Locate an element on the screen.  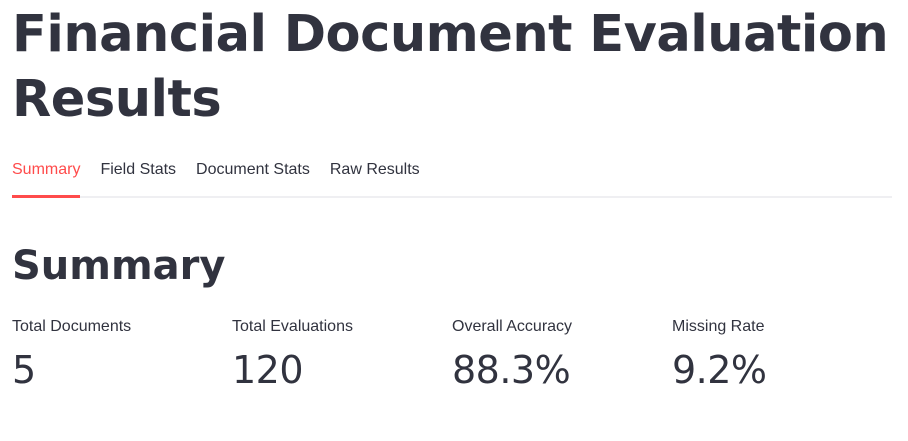
metric-missing-rate: Missing Rate 9.2% is located at coordinates (782, 356).